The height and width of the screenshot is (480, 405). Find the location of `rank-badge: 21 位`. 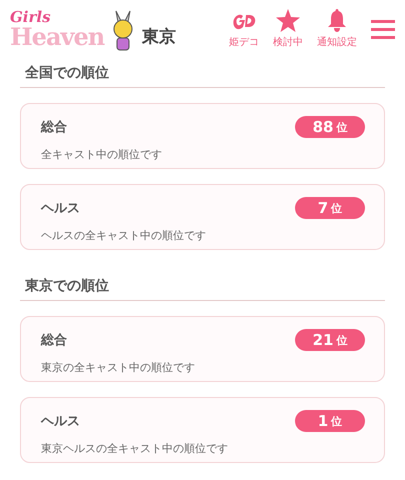

rank-badge: 21 位 is located at coordinates (330, 340).